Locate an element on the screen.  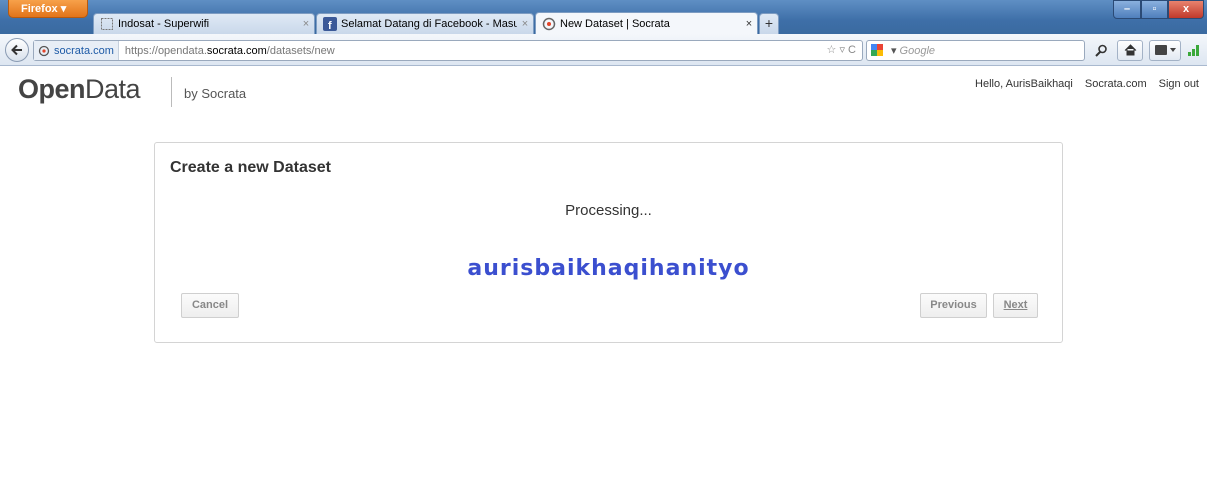
minimize-button: – is located at coordinates (1127, 9).